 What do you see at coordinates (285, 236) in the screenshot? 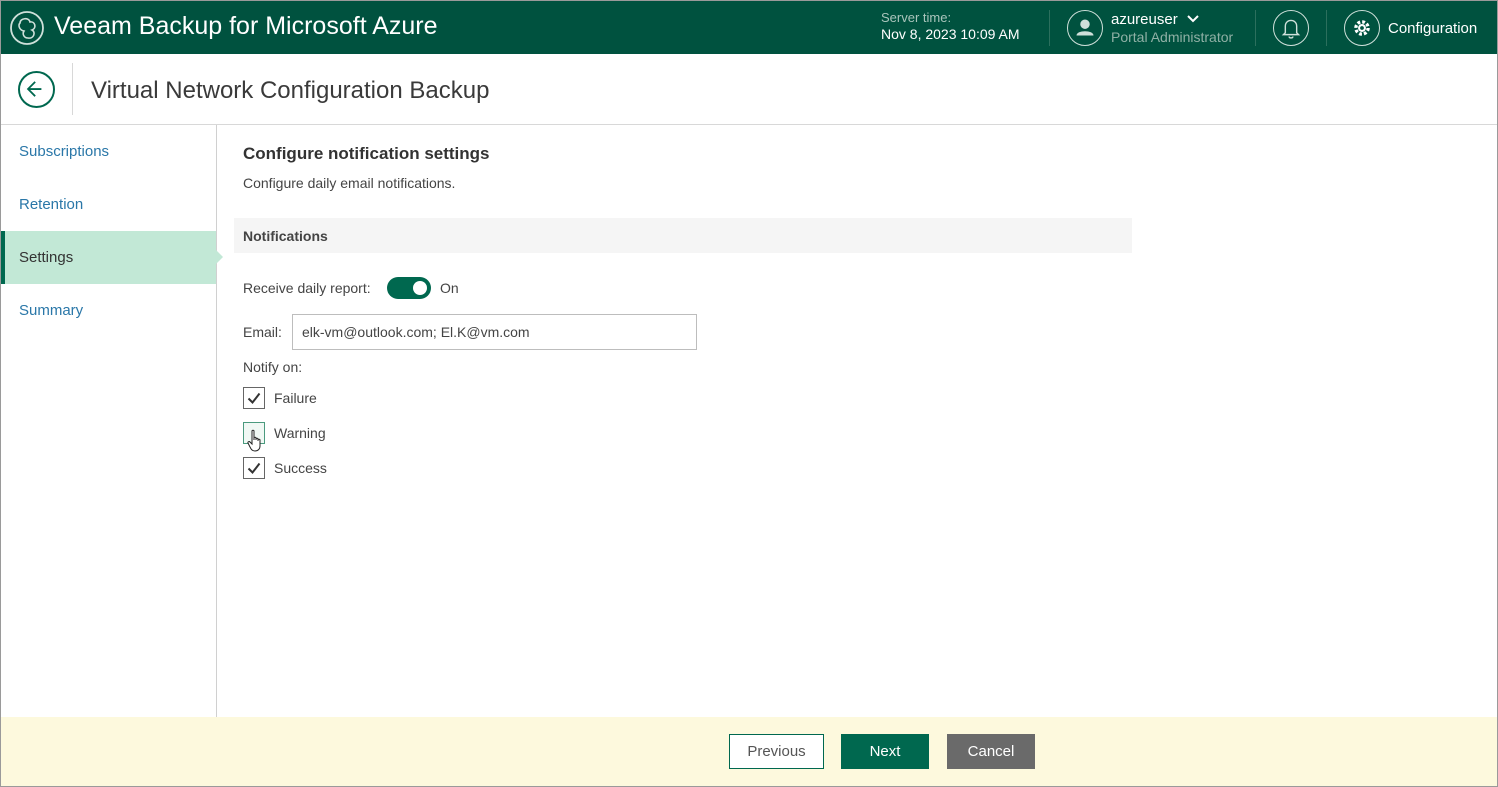
I see `group-title: Notifications` at bounding box center [285, 236].